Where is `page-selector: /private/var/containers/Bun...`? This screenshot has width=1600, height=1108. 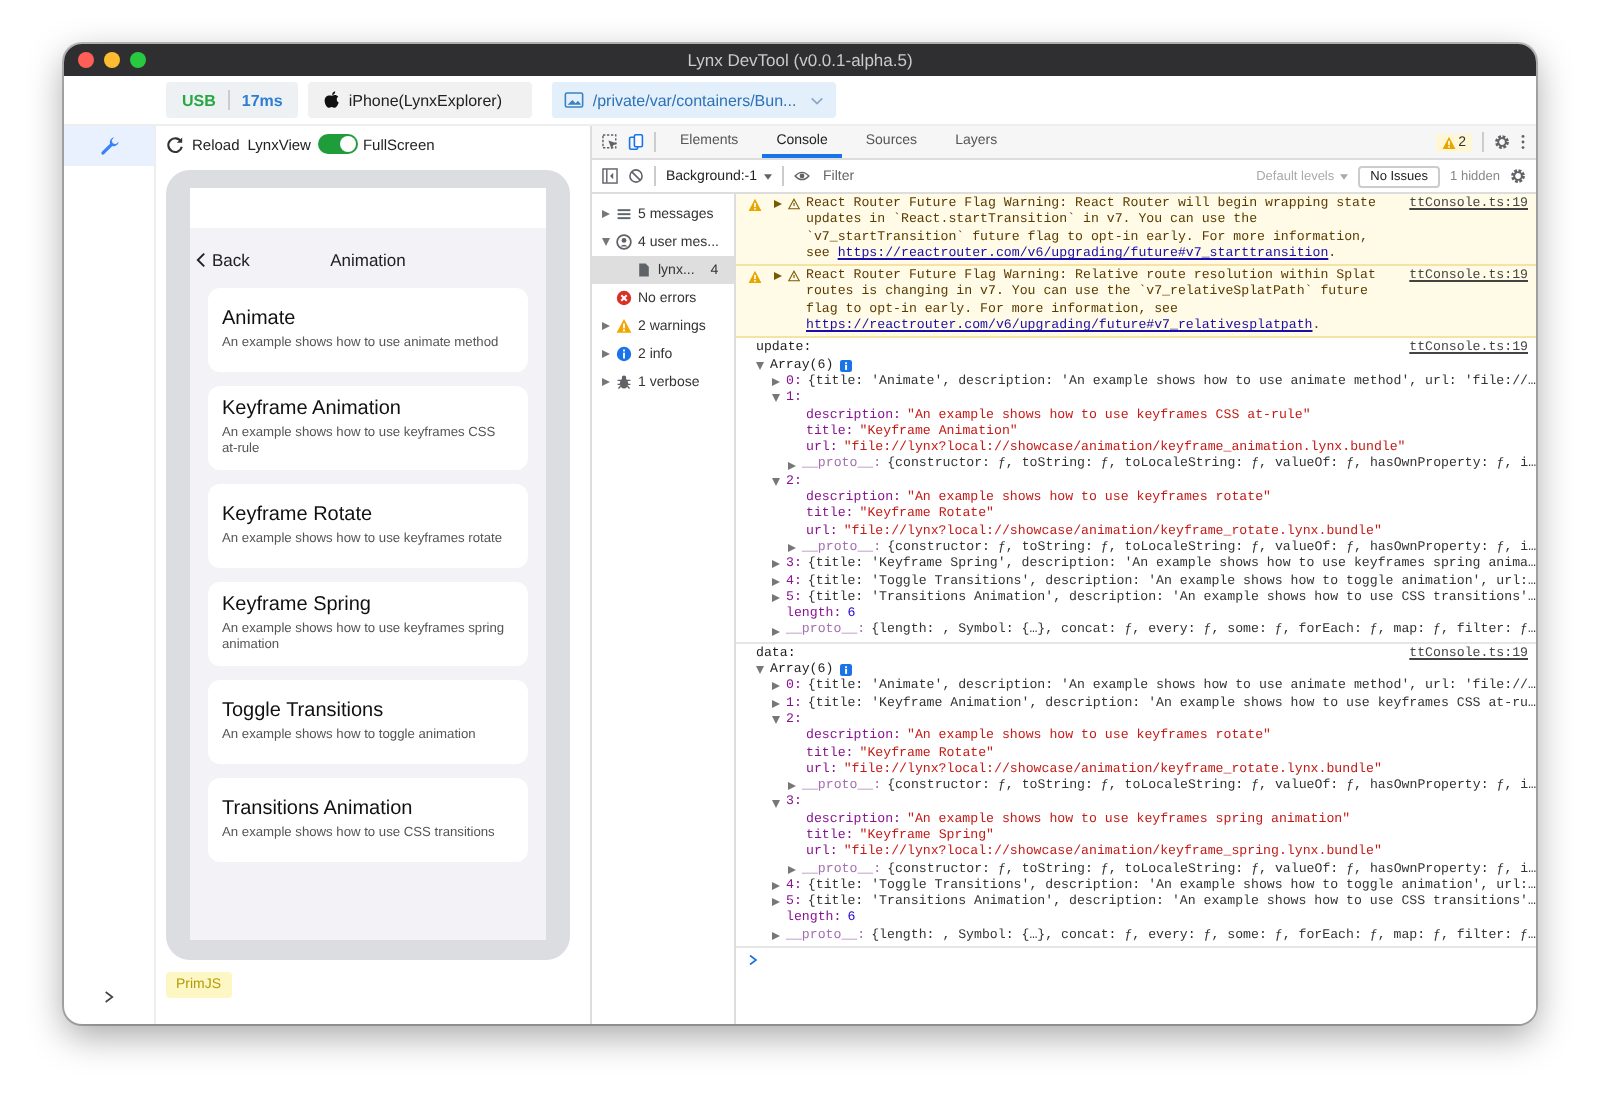 page-selector: /private/var/containers/Bun... is located at coordinates (694, 100).